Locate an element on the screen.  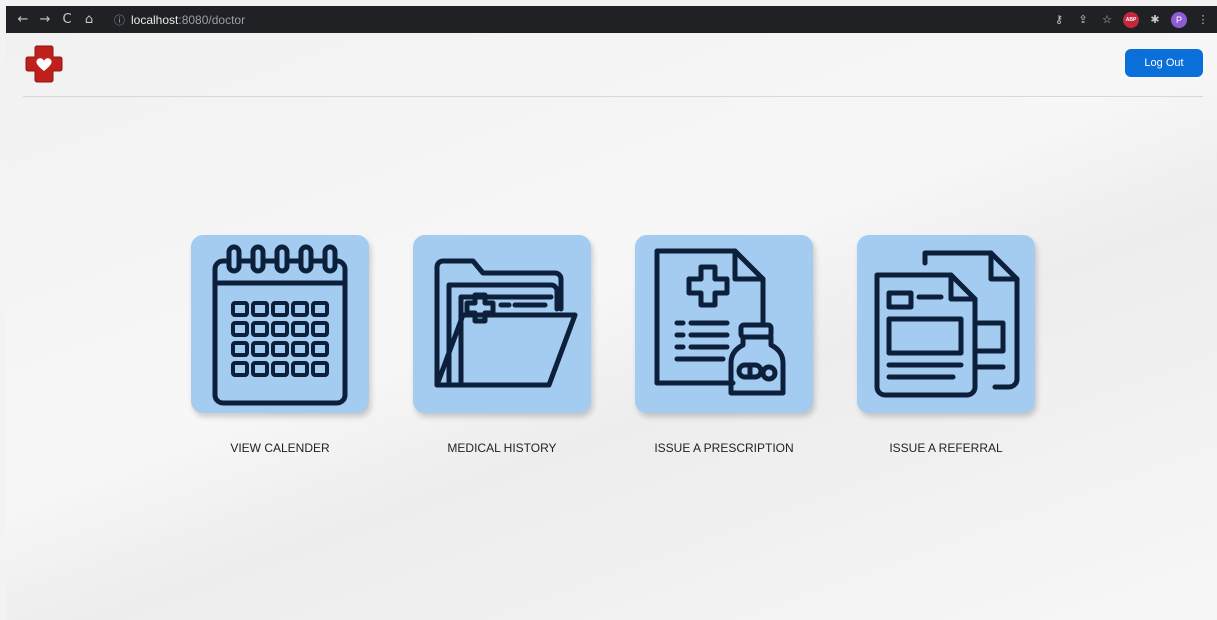
adblock-extension-icon: ABP is located at coordinates (1131, 19).